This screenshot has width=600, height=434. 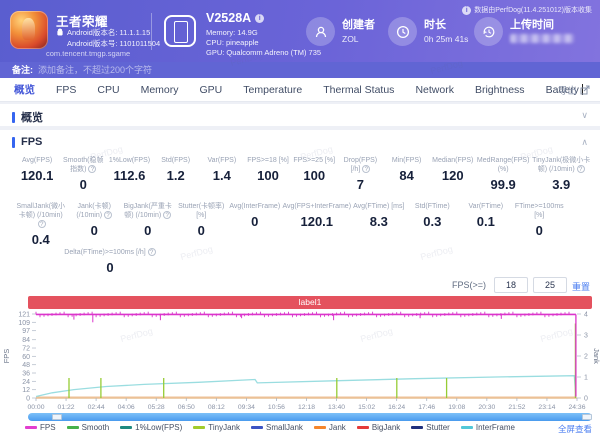 What do you see at coordinates (561, 165) in the screenshot?
I see `metric-label: TinyJank(极微小卡顿) (/10min)?` at bounding box center [561, 165].